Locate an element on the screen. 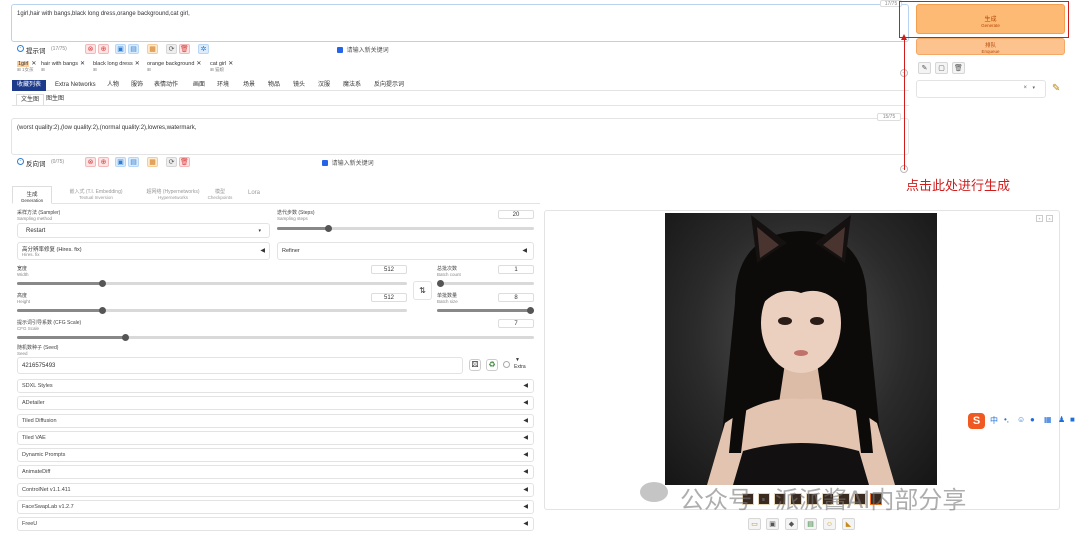  height-slider-thumb is located at coordinates (103, 310).